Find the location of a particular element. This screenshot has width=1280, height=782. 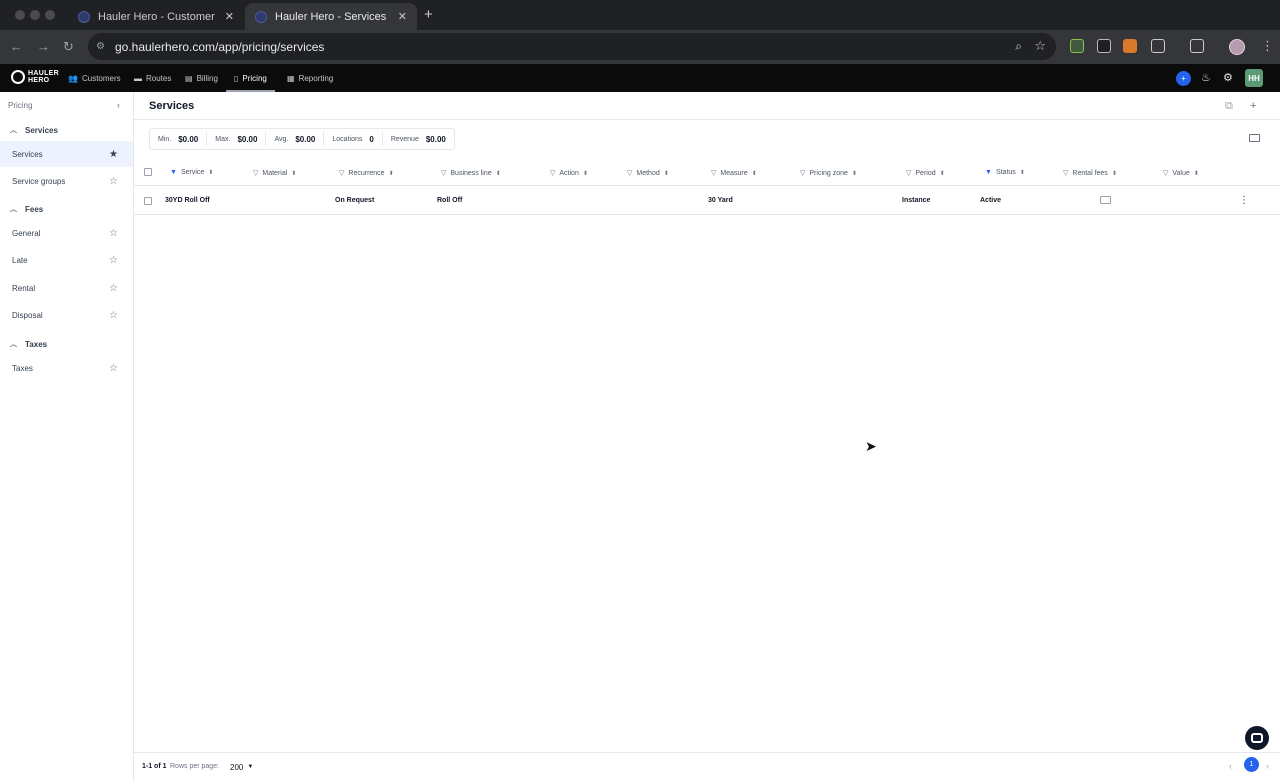

add-service-icon: + is located at coordinates (1253, 106).